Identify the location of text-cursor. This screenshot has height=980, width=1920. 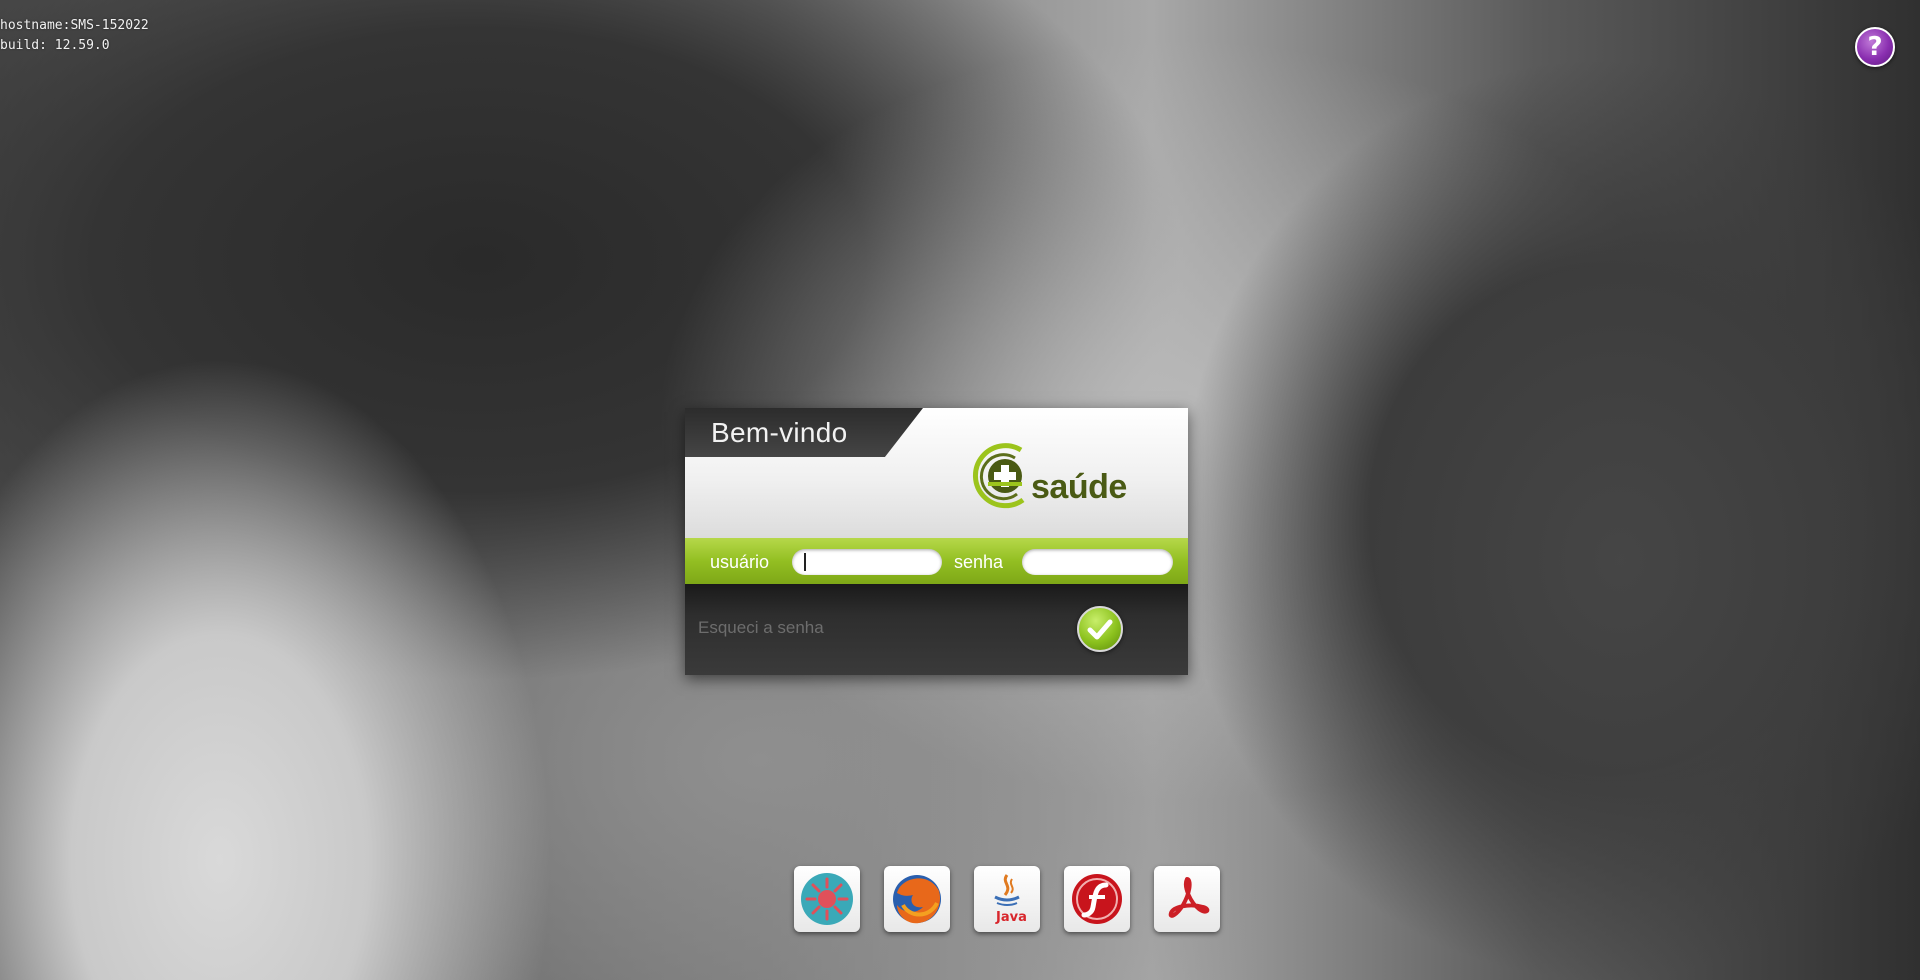
(805, 562).